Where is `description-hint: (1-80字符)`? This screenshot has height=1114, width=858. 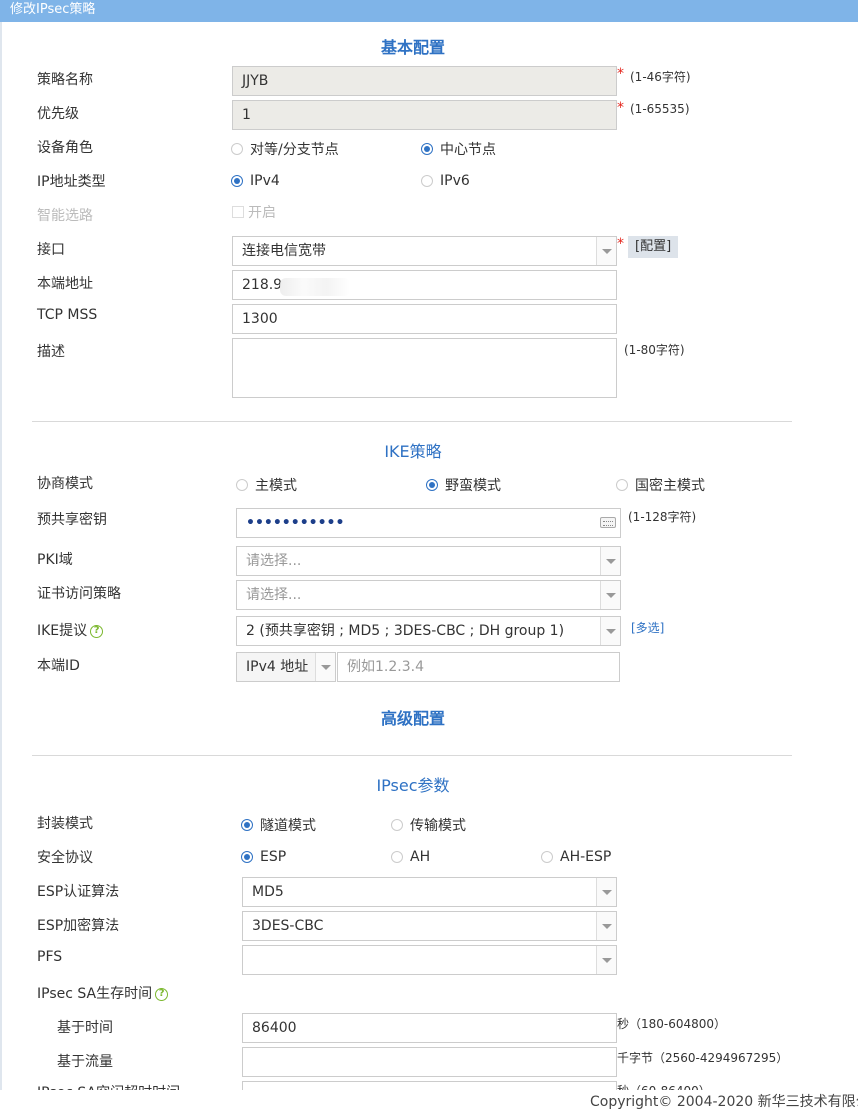
description-hint: (1-80字符) is located at coordinates (654, 350).